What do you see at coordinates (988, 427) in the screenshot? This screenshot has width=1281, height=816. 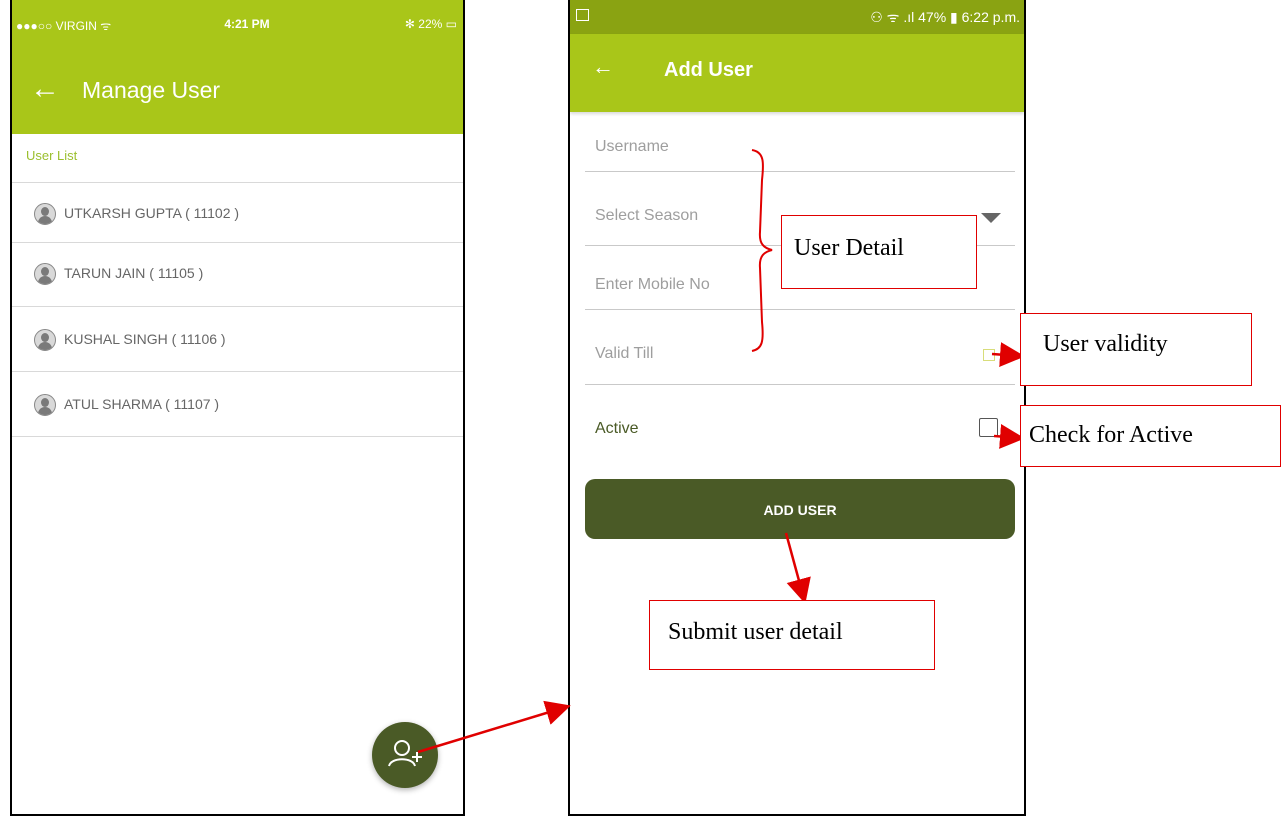 I see `active-checkbox` at bounding box center [988, 427].